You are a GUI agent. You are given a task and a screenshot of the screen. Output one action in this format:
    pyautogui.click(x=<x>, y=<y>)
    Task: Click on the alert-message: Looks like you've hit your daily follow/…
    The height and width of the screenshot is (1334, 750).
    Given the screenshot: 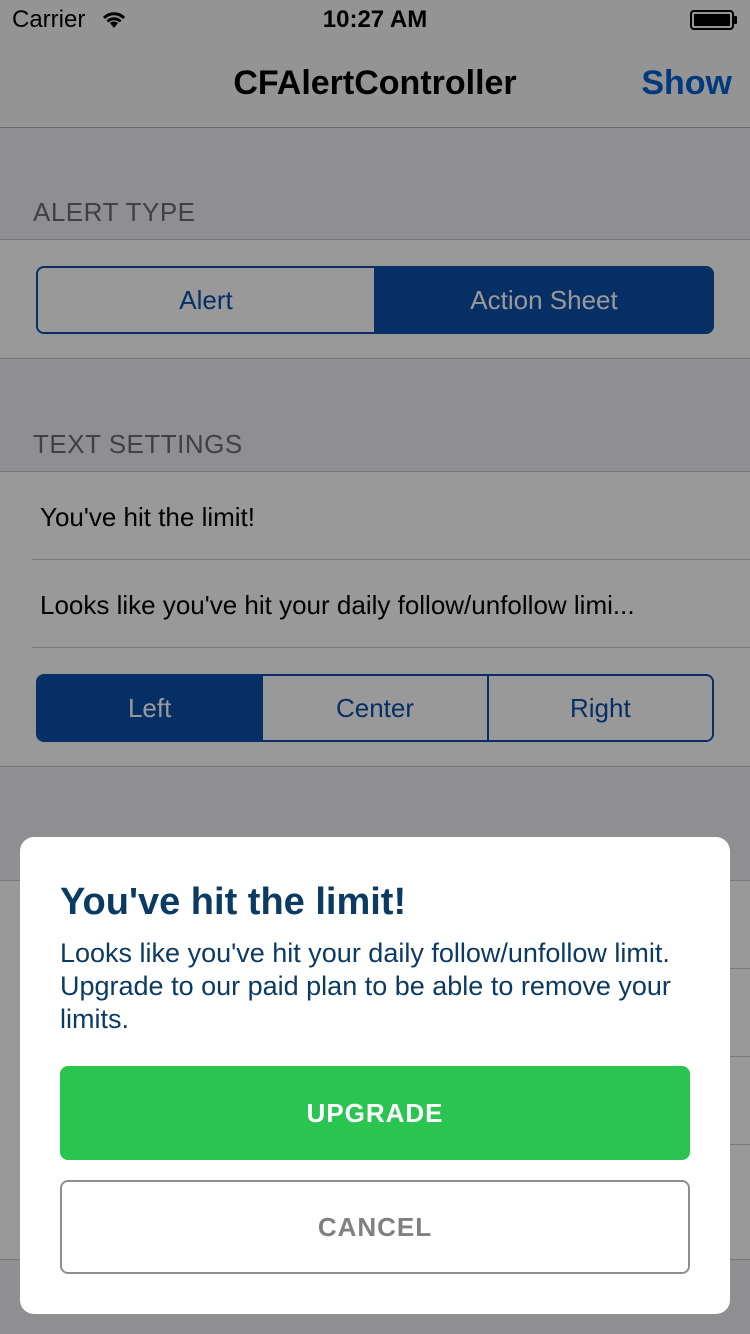 What is the action you would take?
    pyautogui.click(x=365, y=986)
    